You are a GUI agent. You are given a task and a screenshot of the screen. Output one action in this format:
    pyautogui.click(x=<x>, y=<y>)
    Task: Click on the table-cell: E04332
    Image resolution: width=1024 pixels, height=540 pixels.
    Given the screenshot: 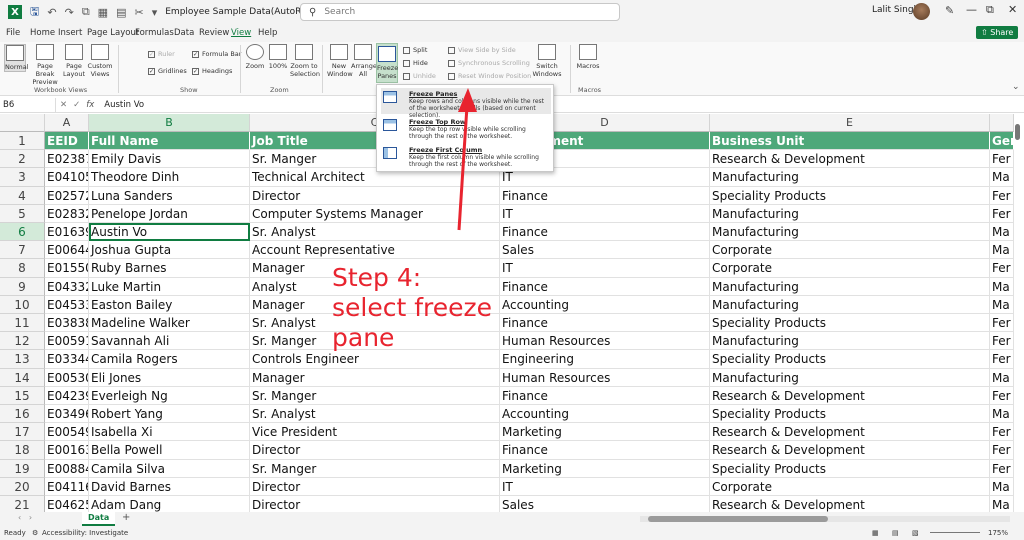 What is the action you would take?
    pyautogui.click(x=67, y=286)
    